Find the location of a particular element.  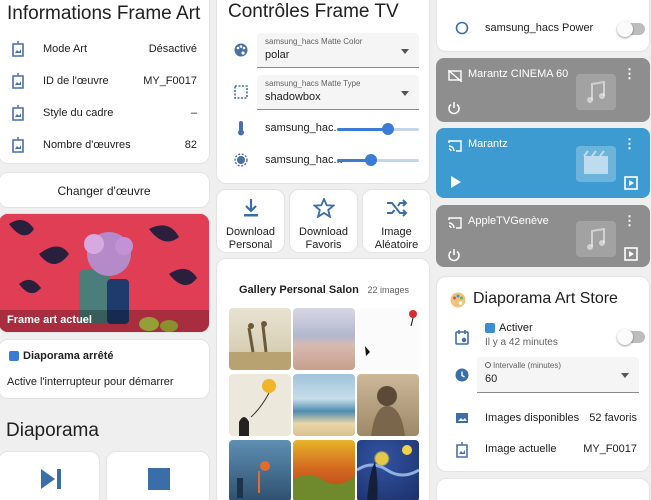

media-name: AppleTVGenève is located at coordinates (508, 221).